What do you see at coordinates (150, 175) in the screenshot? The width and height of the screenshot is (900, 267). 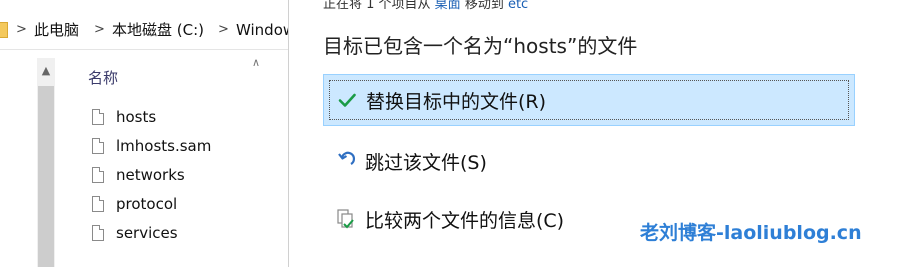 I see `file-name: networks` at bounding box center [150, 175].